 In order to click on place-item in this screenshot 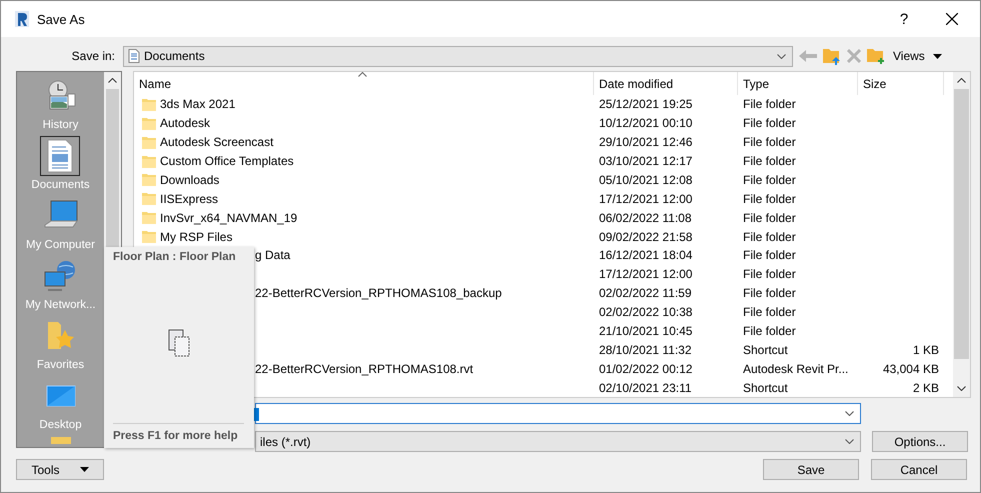, I will do `click(60, 156)`.